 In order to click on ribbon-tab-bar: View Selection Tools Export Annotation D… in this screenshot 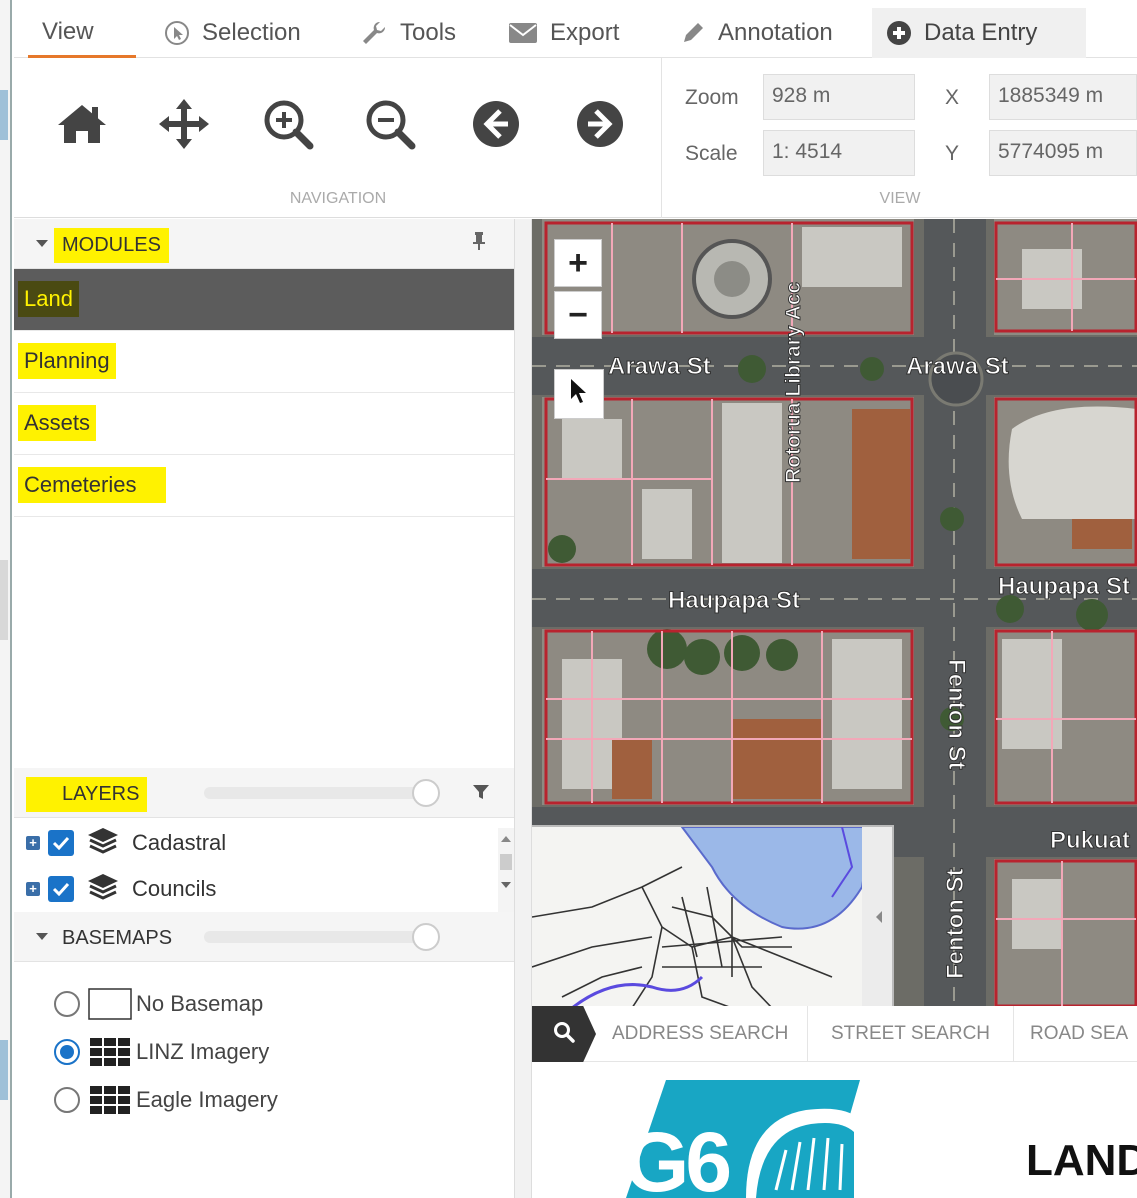, I will do `click(575, 33)`.